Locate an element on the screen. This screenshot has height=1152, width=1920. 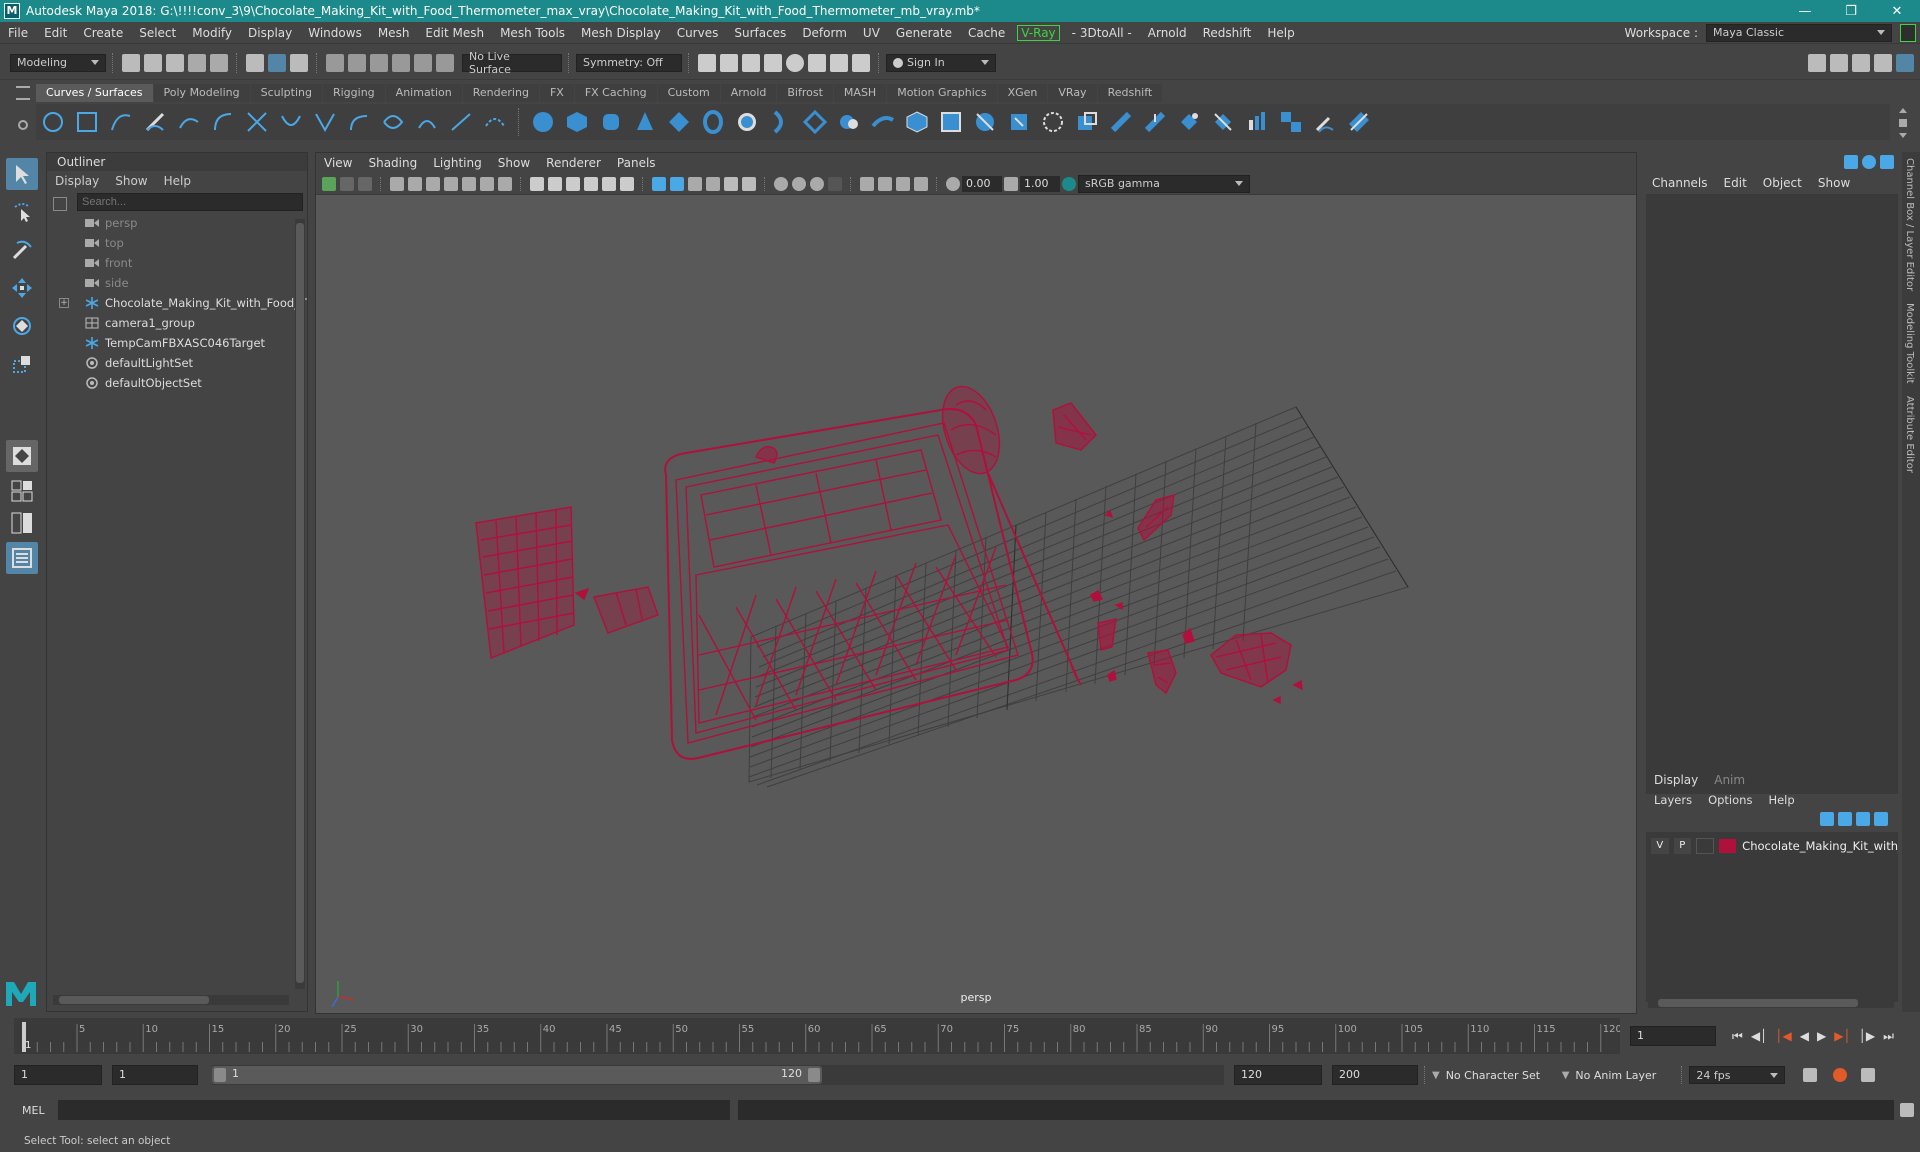
save-scene-icon is located at coordinates (175, 62).